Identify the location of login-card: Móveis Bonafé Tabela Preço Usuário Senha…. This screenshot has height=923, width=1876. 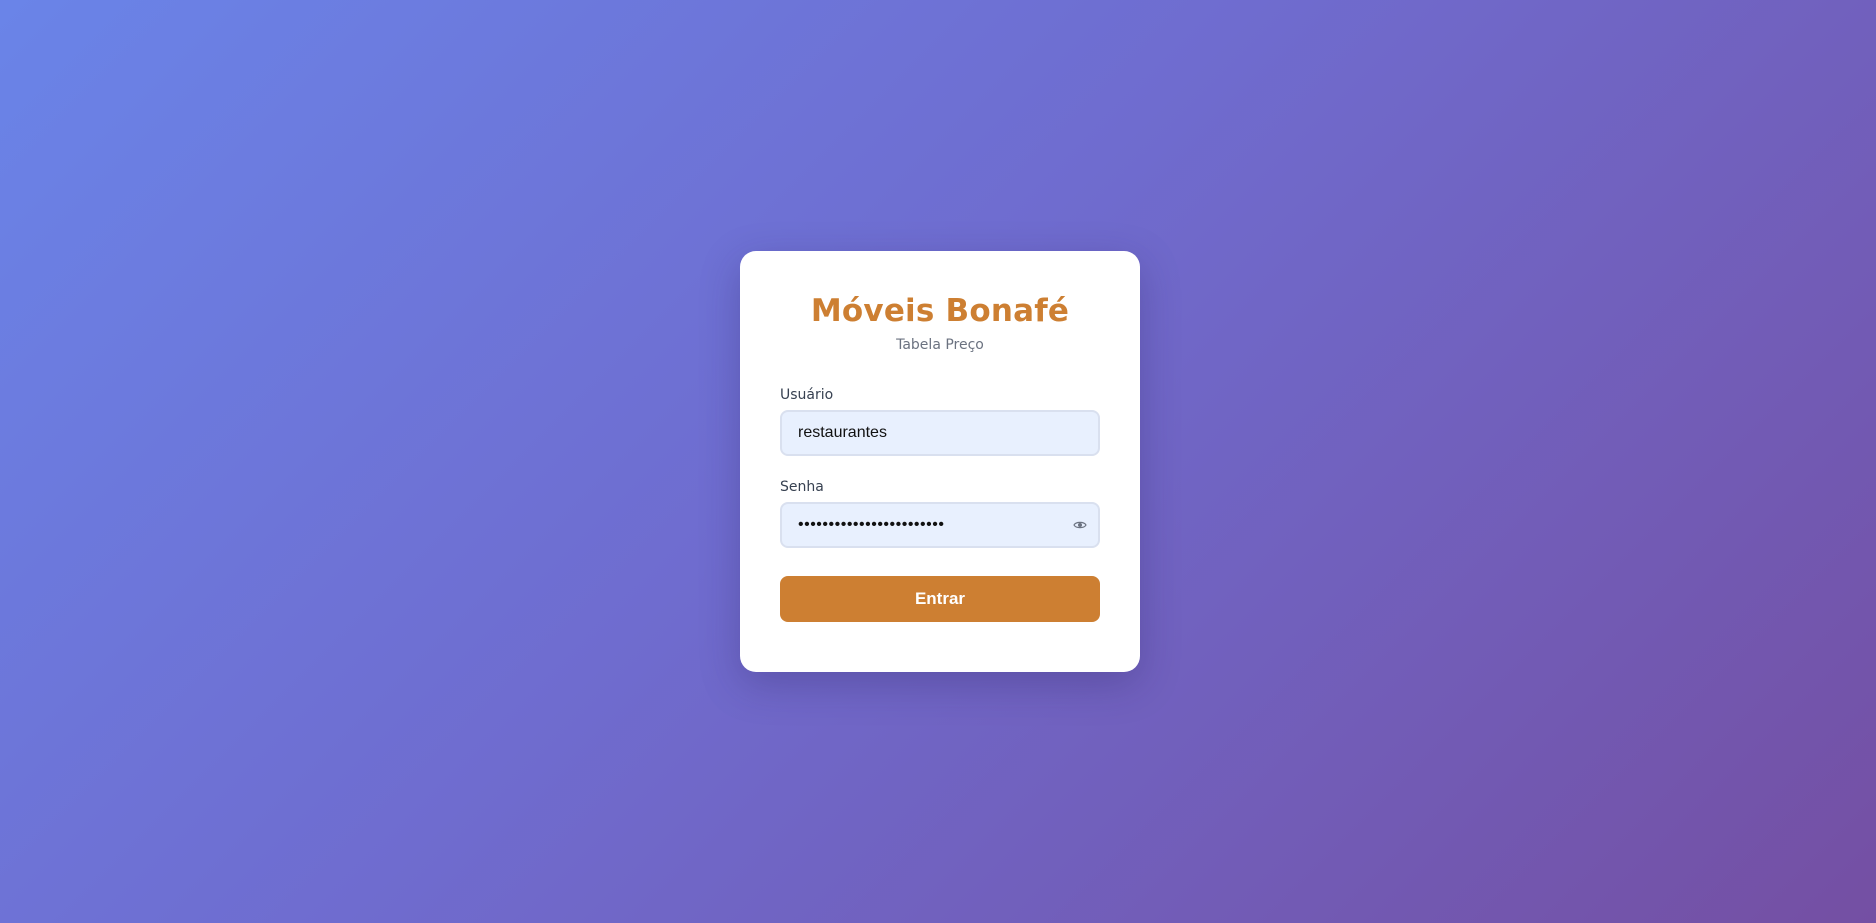
(940, 461).